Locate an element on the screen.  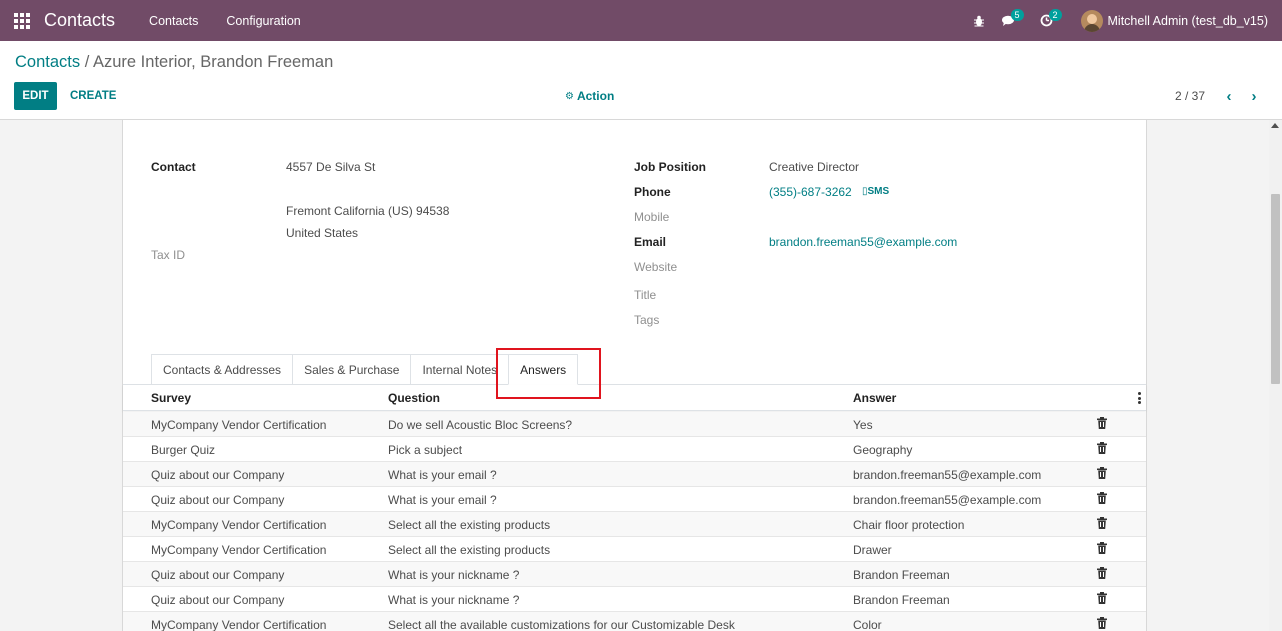
page-scrollbar is located at coordinates (1275, 375).